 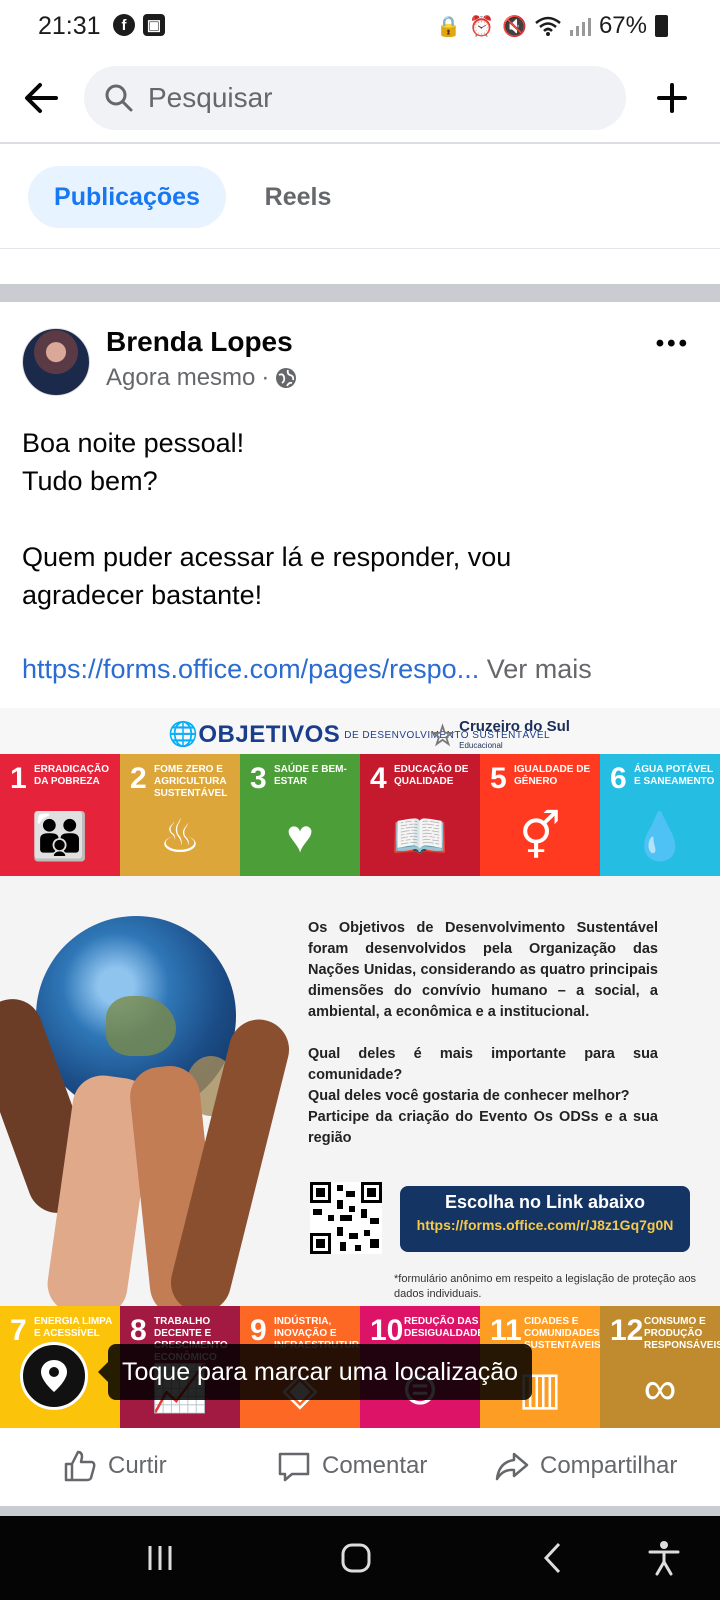 I want to click on recent-apps-icon, so click(x=160, y=1558).